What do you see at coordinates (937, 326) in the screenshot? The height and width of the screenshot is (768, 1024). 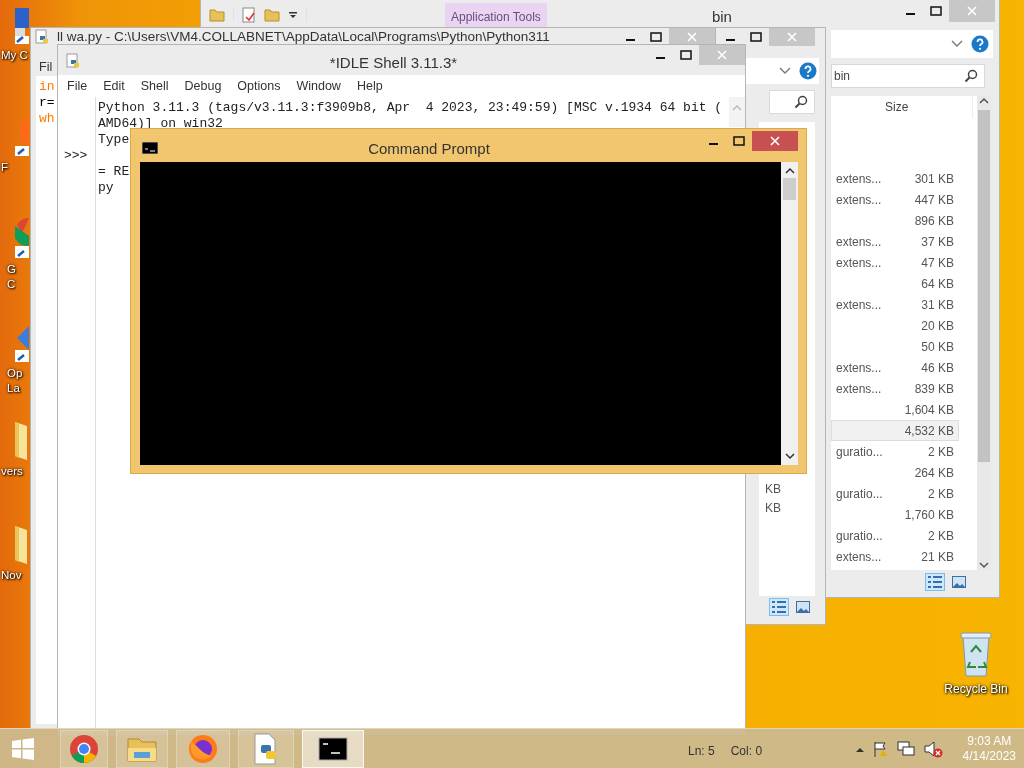 I see `size-cell-text: 20 KB` at bounding box center [937, 326].